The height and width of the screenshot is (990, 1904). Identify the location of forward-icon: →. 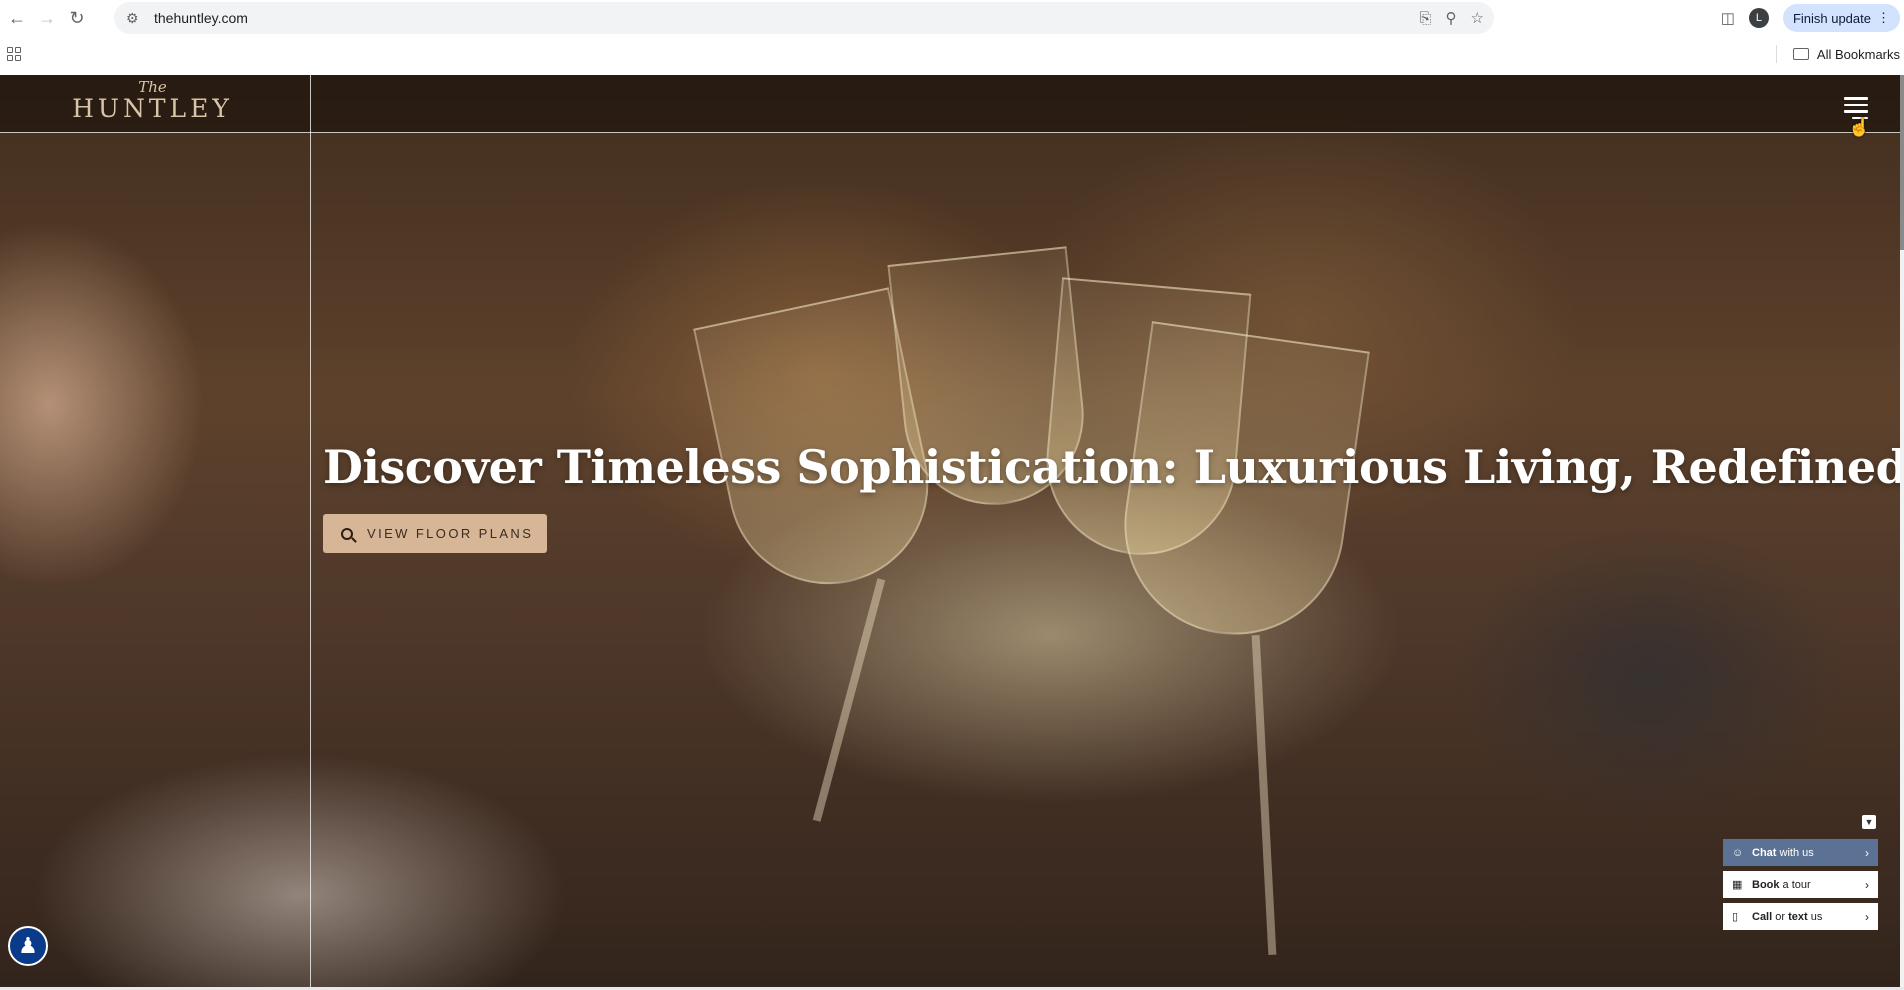
(47, 18).